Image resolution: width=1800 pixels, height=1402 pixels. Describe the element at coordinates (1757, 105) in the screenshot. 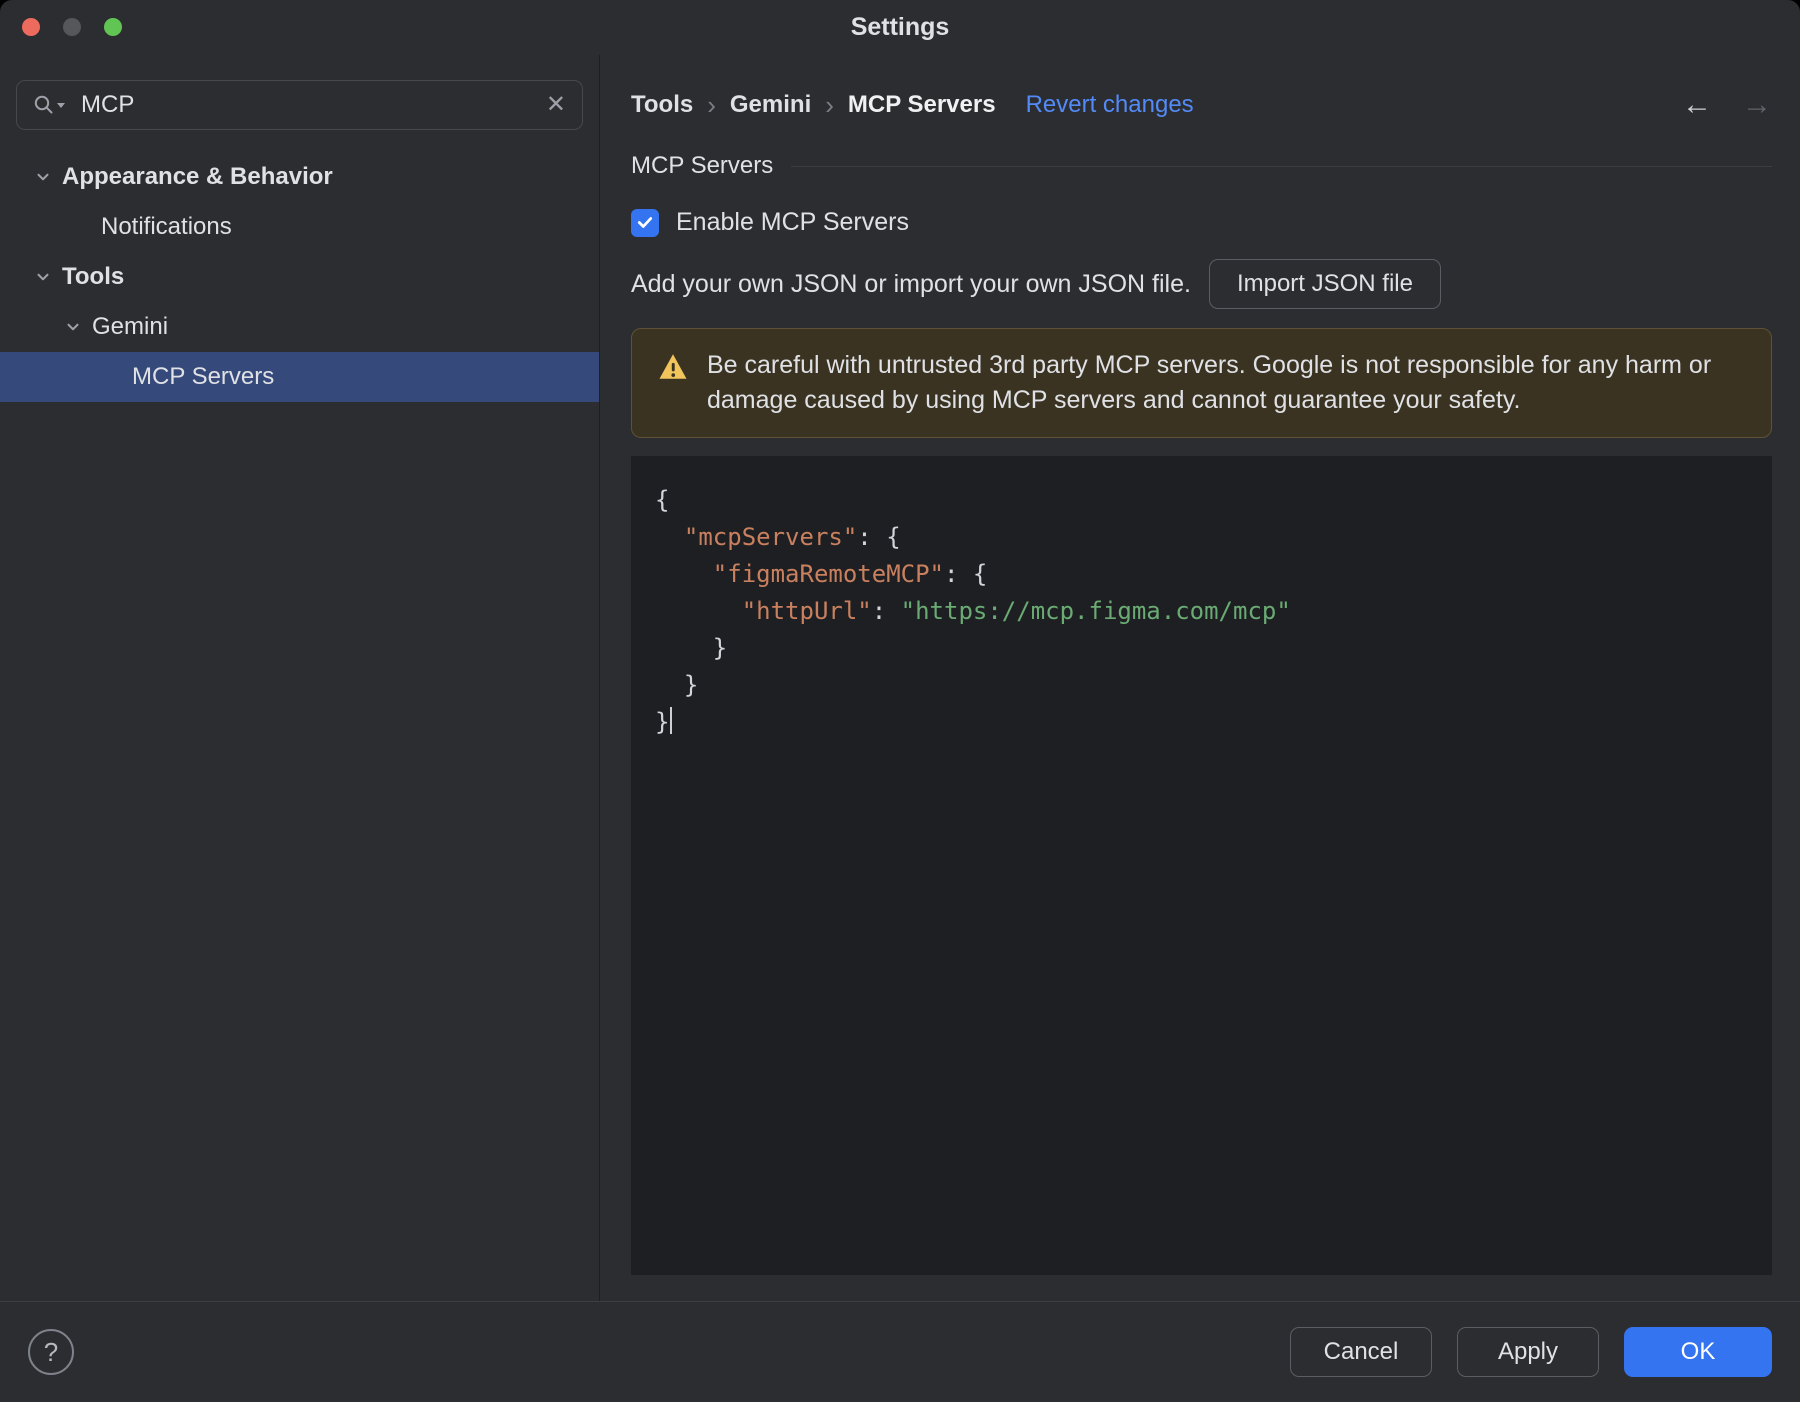

I see `forward-arrow-icon: →` at that location.